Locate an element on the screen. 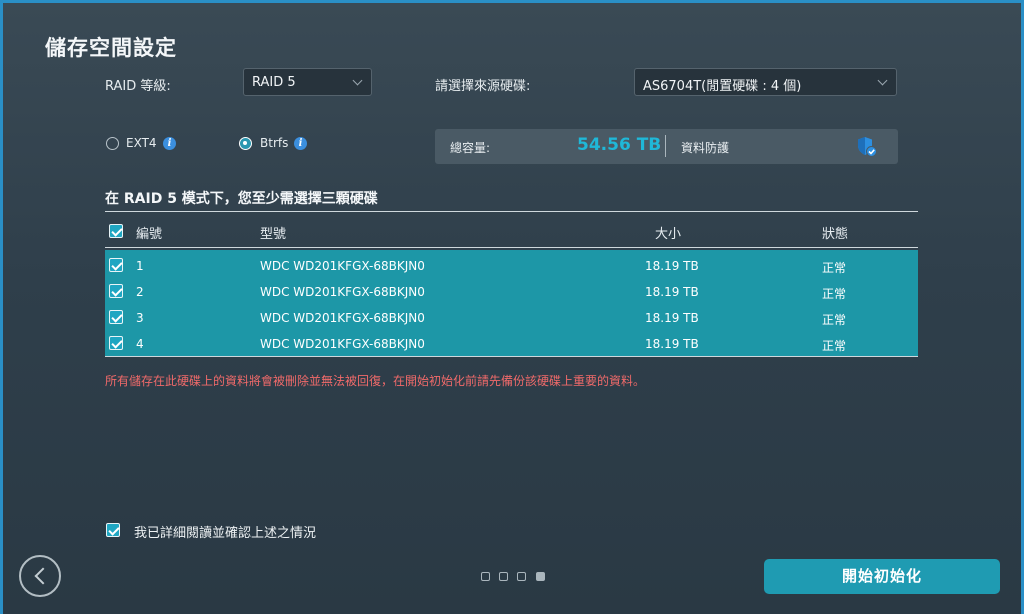 The height and width of the screenshot is (614, 1024). capacity-divider is located at coordinates (665, 146).